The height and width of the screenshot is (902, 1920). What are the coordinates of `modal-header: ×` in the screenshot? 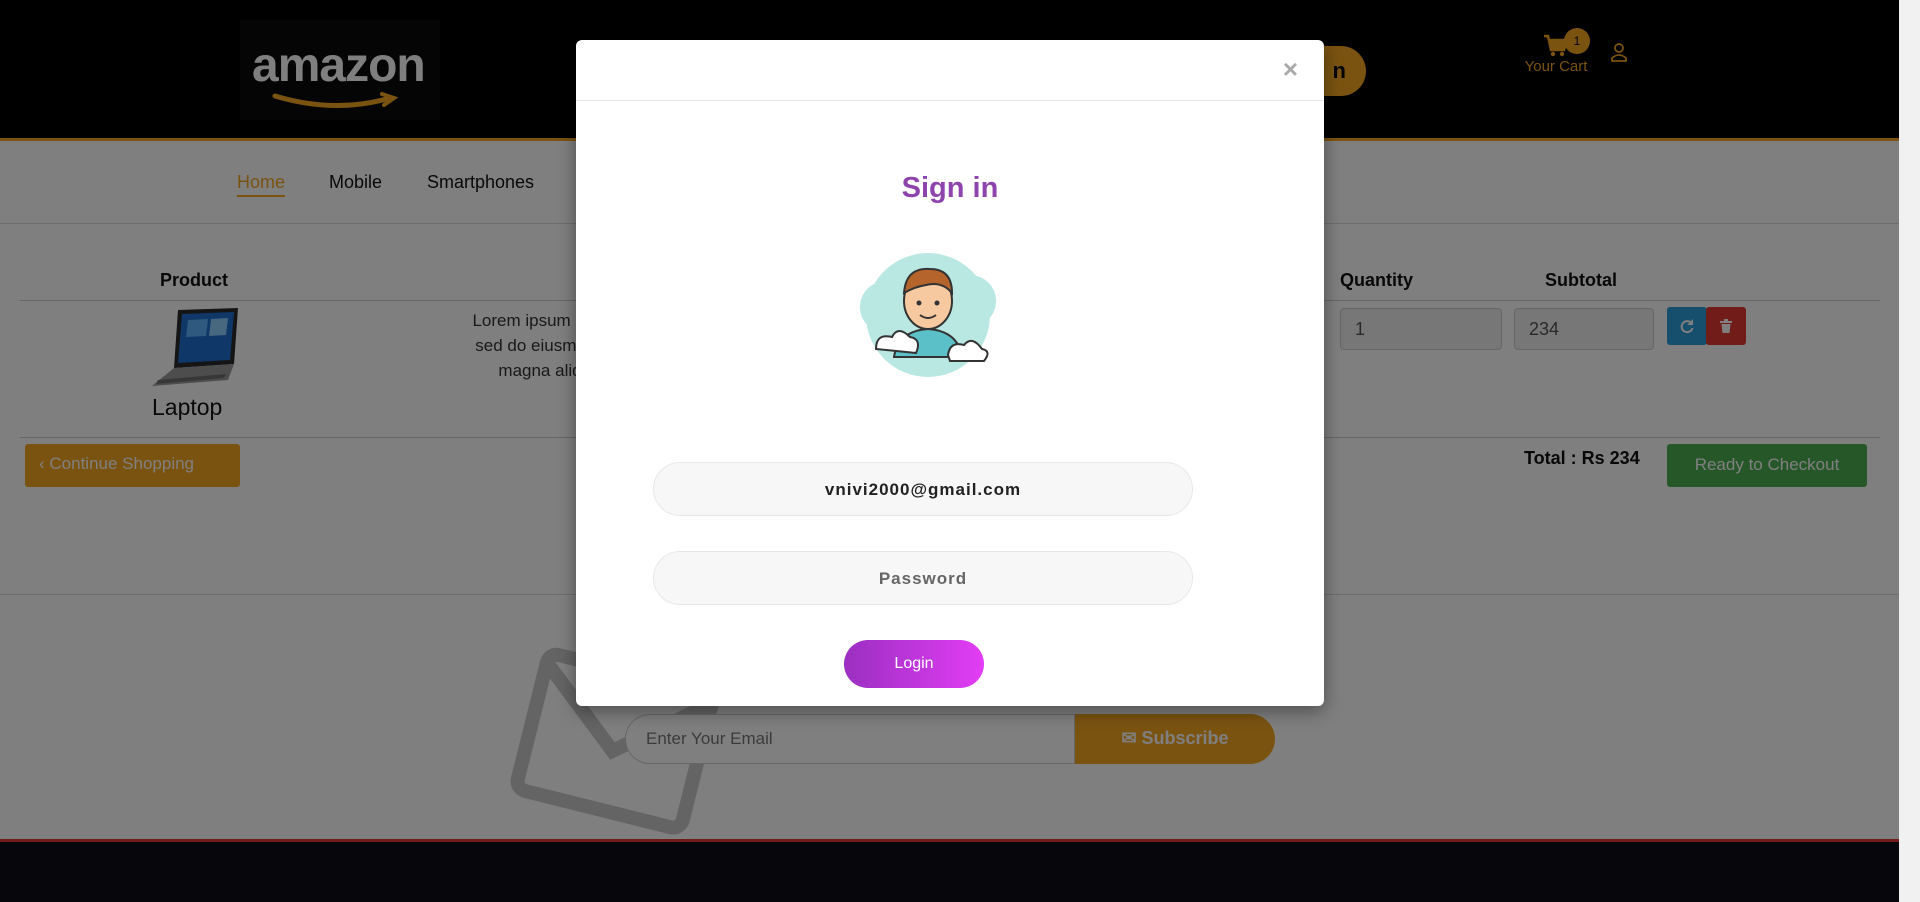 It's located at (950, 70).